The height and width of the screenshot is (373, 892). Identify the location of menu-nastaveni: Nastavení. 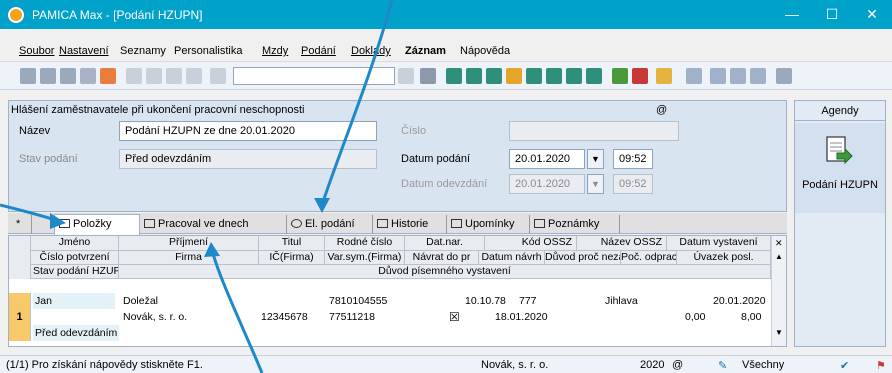
(84, 51).